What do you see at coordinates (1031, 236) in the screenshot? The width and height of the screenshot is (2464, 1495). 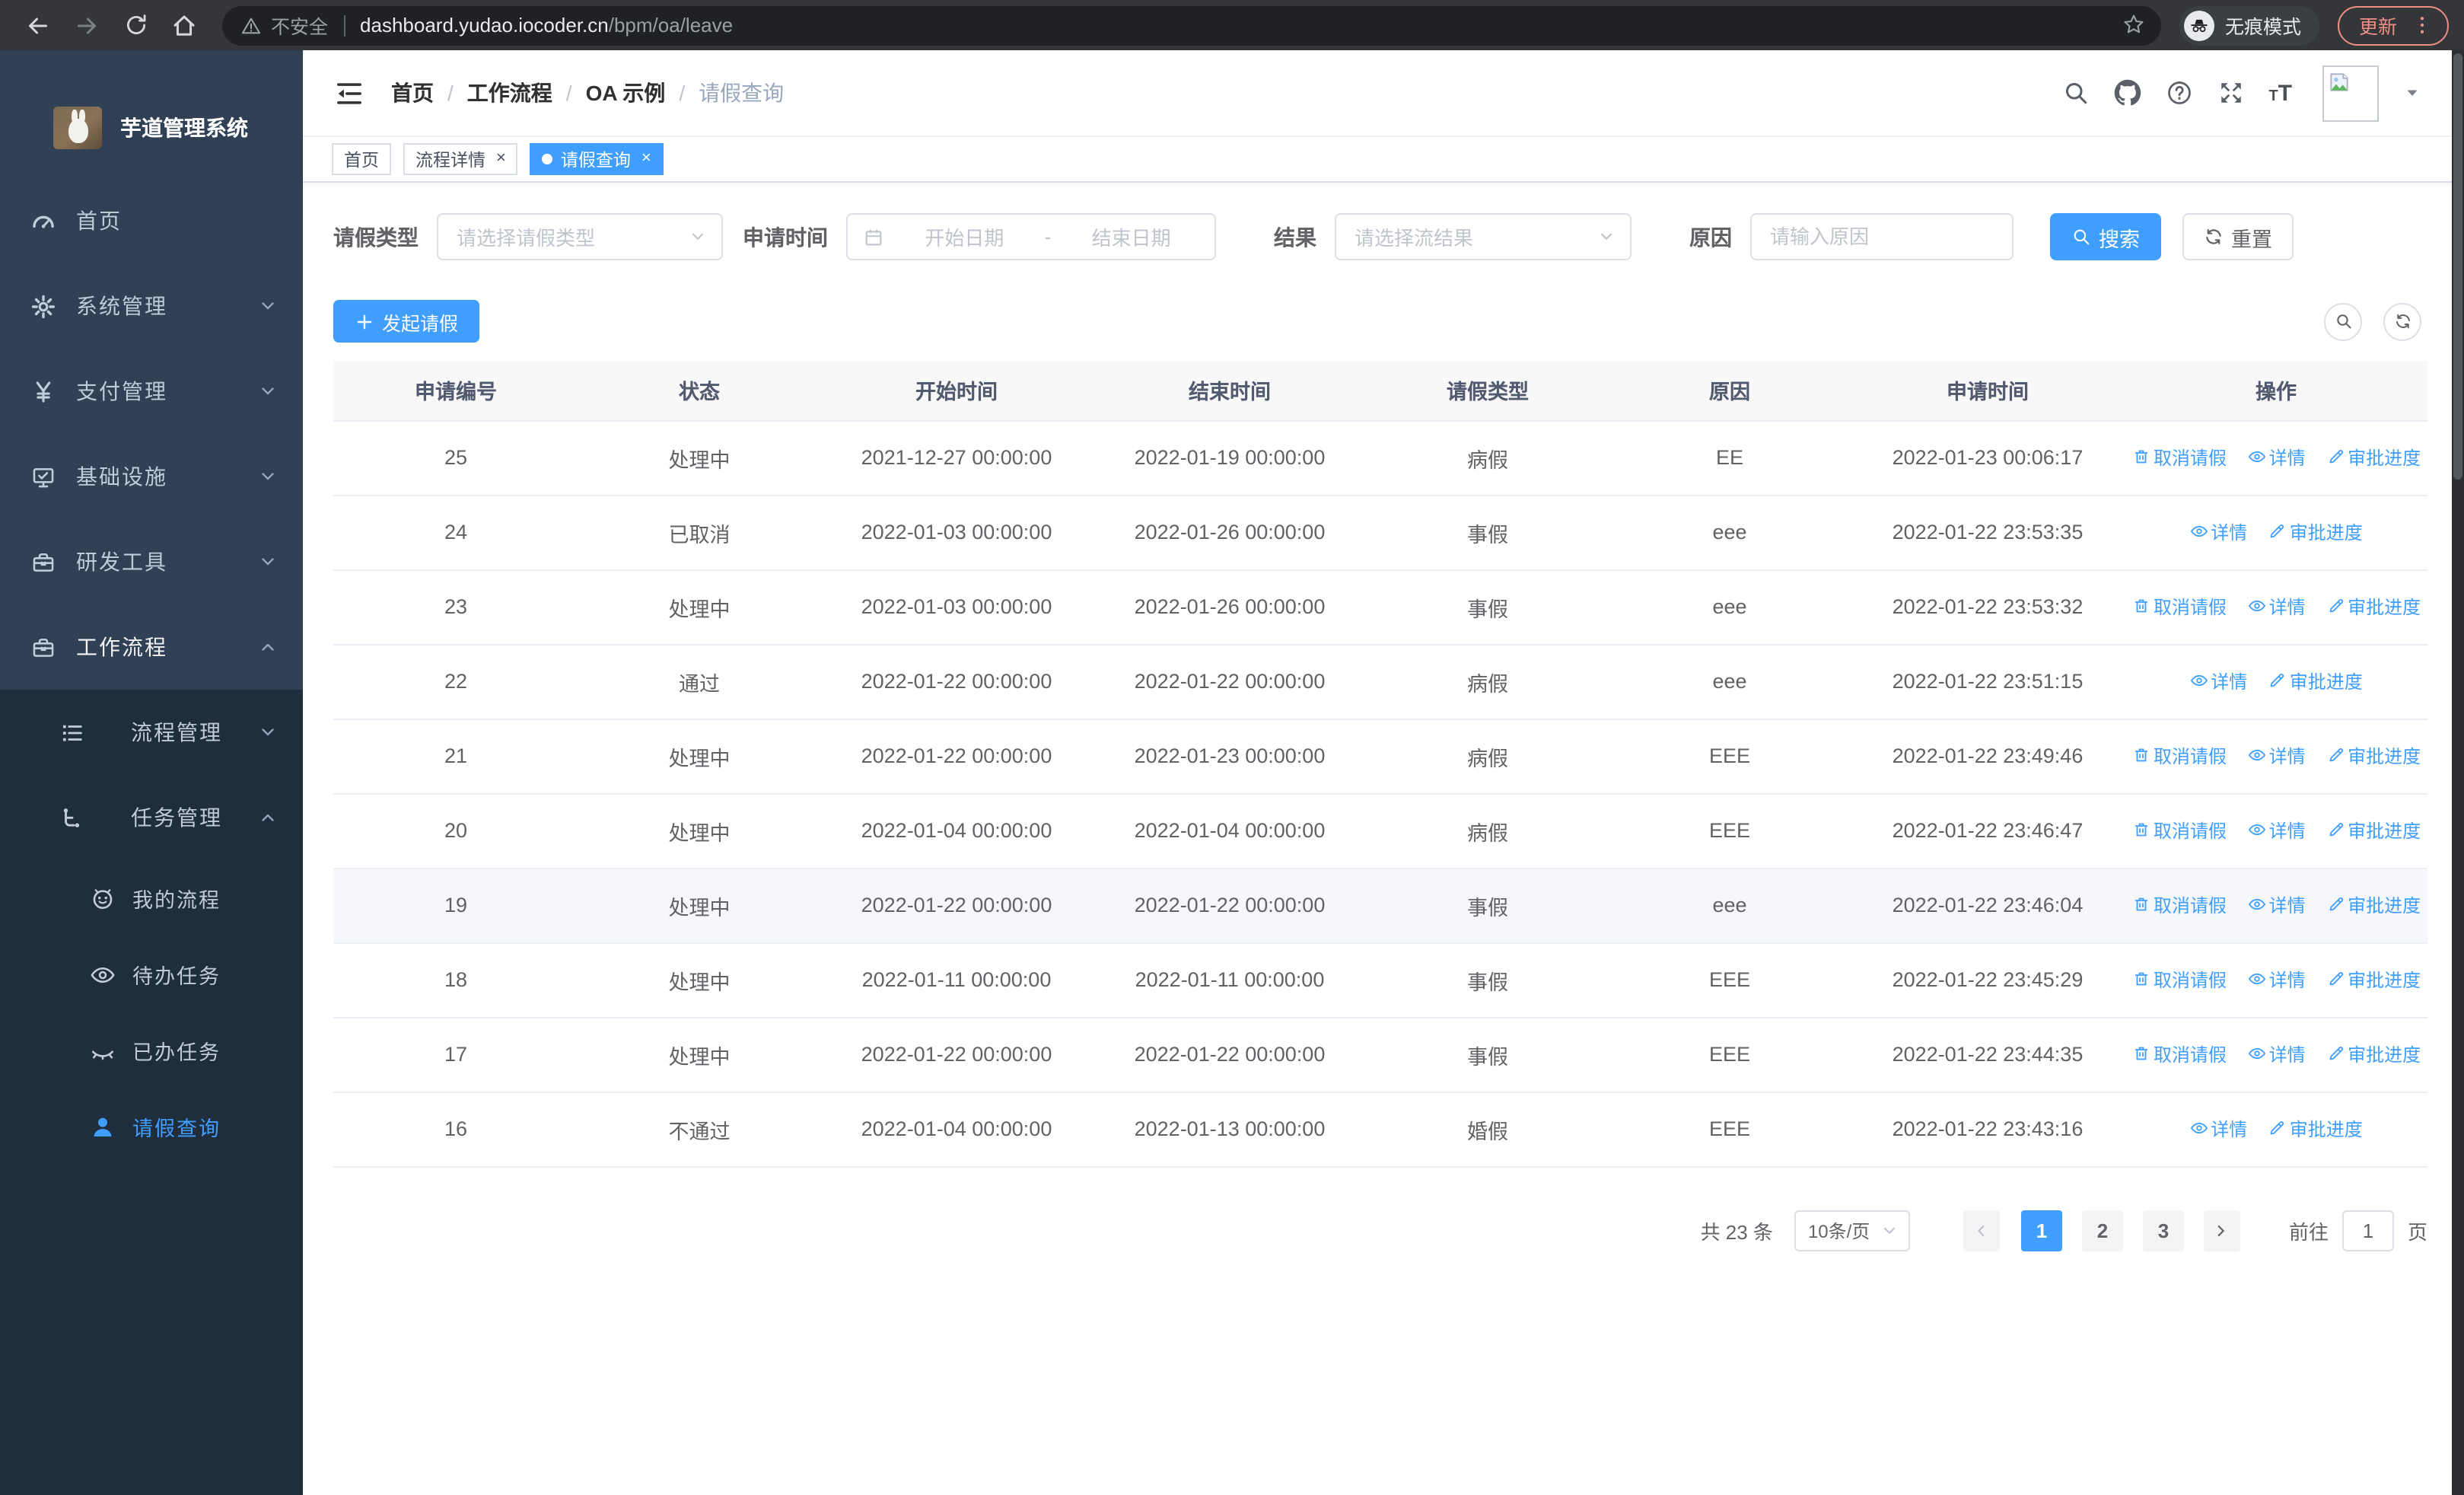 I see `date-range-picker: 开始日期 - 结束日期` at bounding box center [1031, 236].